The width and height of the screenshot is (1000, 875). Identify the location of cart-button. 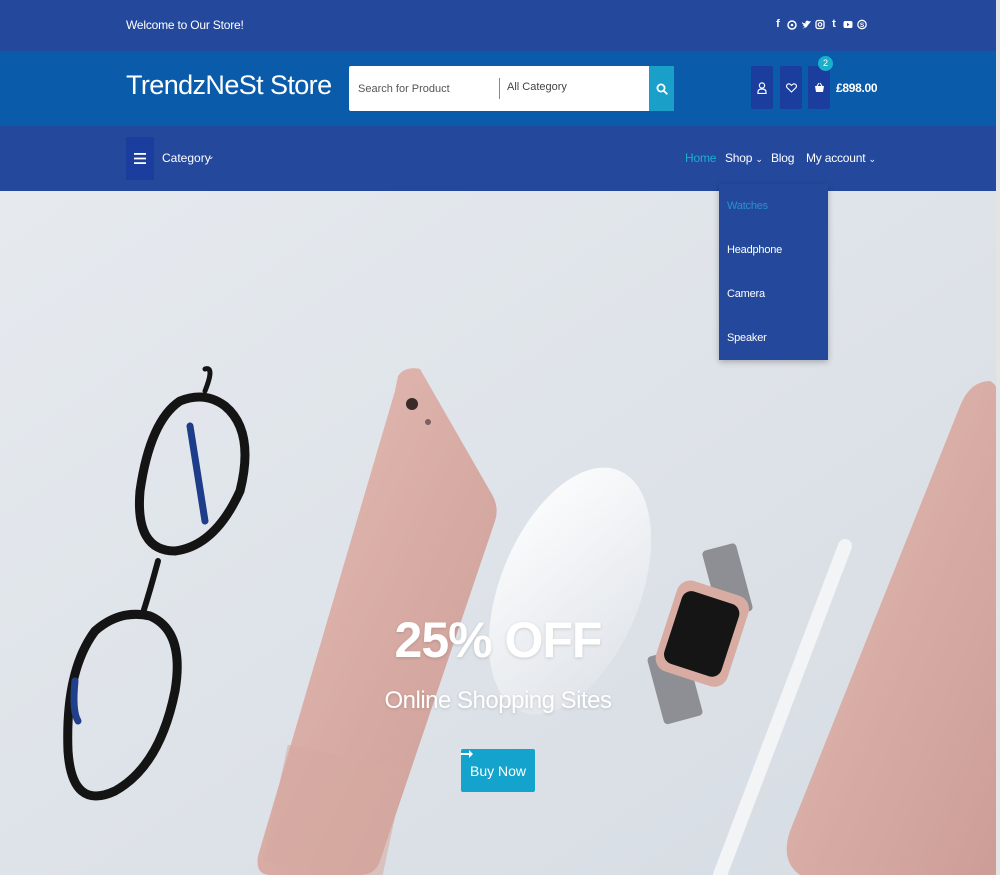
(819, 87).